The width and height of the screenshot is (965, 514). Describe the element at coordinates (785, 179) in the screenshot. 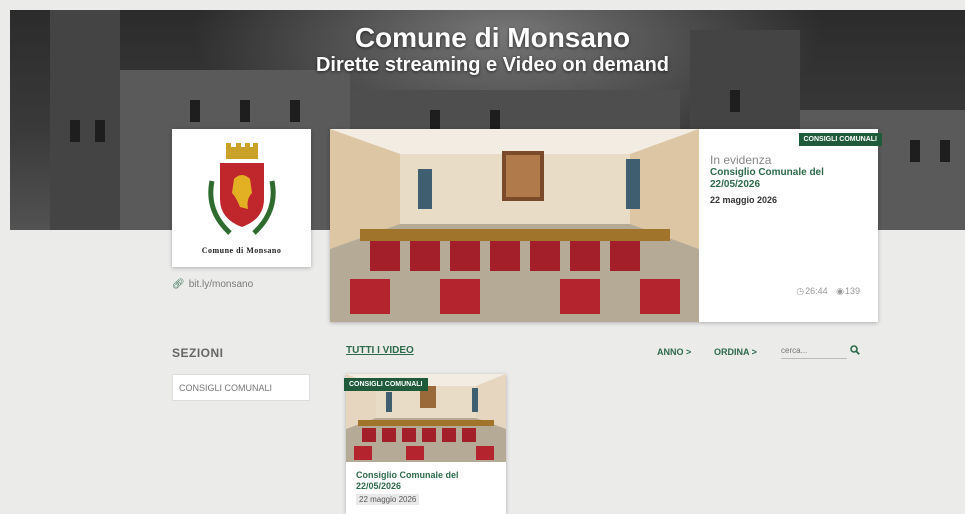

I see `featured-title: Consiglio Comunale del 22/05/2026` at that location.